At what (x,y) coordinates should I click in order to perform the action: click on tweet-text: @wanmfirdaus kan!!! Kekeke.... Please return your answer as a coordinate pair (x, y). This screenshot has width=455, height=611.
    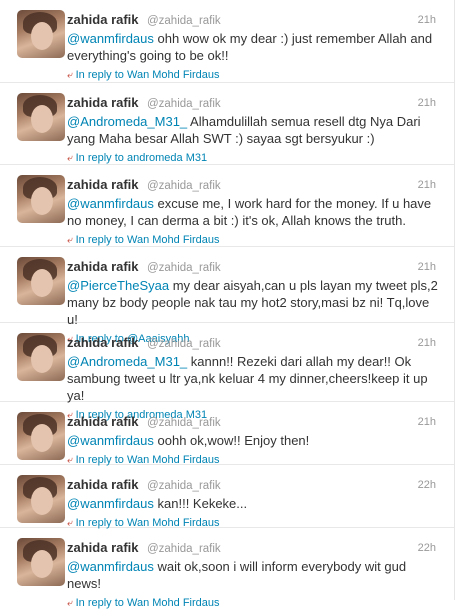
    Looking at the image, I should click on (252, 503).